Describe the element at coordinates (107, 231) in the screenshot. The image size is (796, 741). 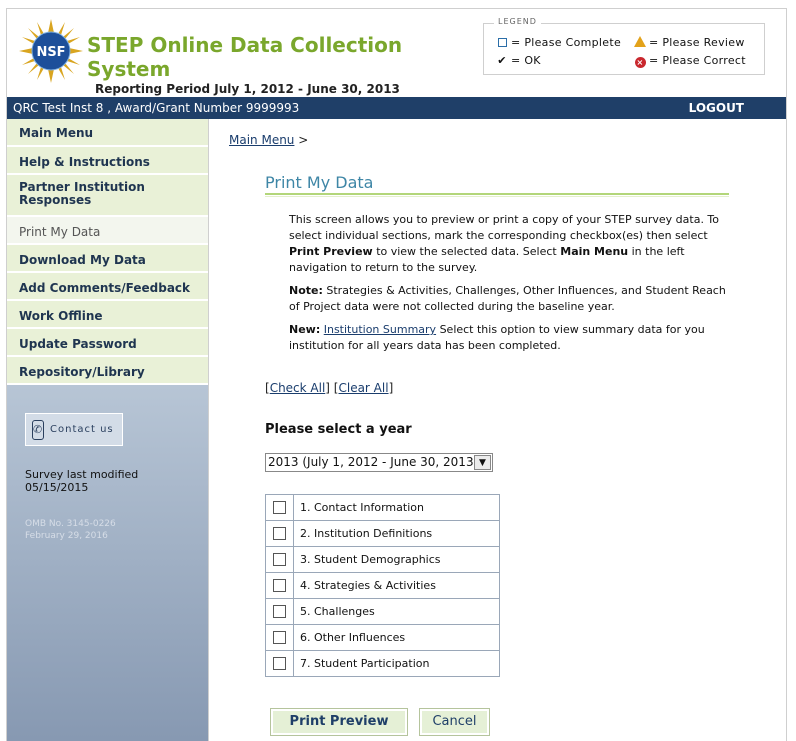
I see `sidebar-item-print-my-data: Print My Data` at that location.